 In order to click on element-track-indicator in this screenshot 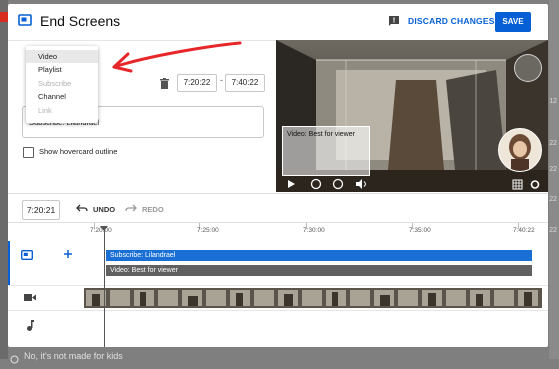, I will do `click(9, 263)`.